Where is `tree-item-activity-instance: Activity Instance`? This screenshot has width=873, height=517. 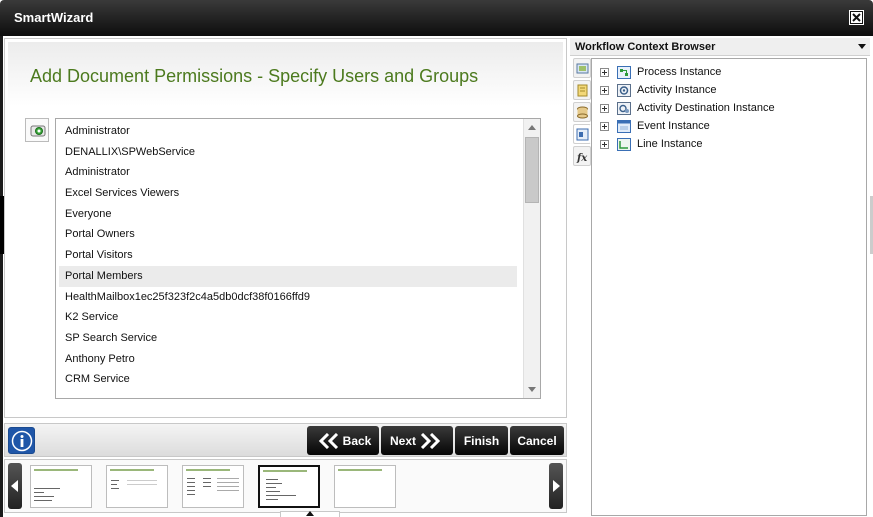
tree-item-activity-instance: Activity Instance is located at coordinates (658, 90).